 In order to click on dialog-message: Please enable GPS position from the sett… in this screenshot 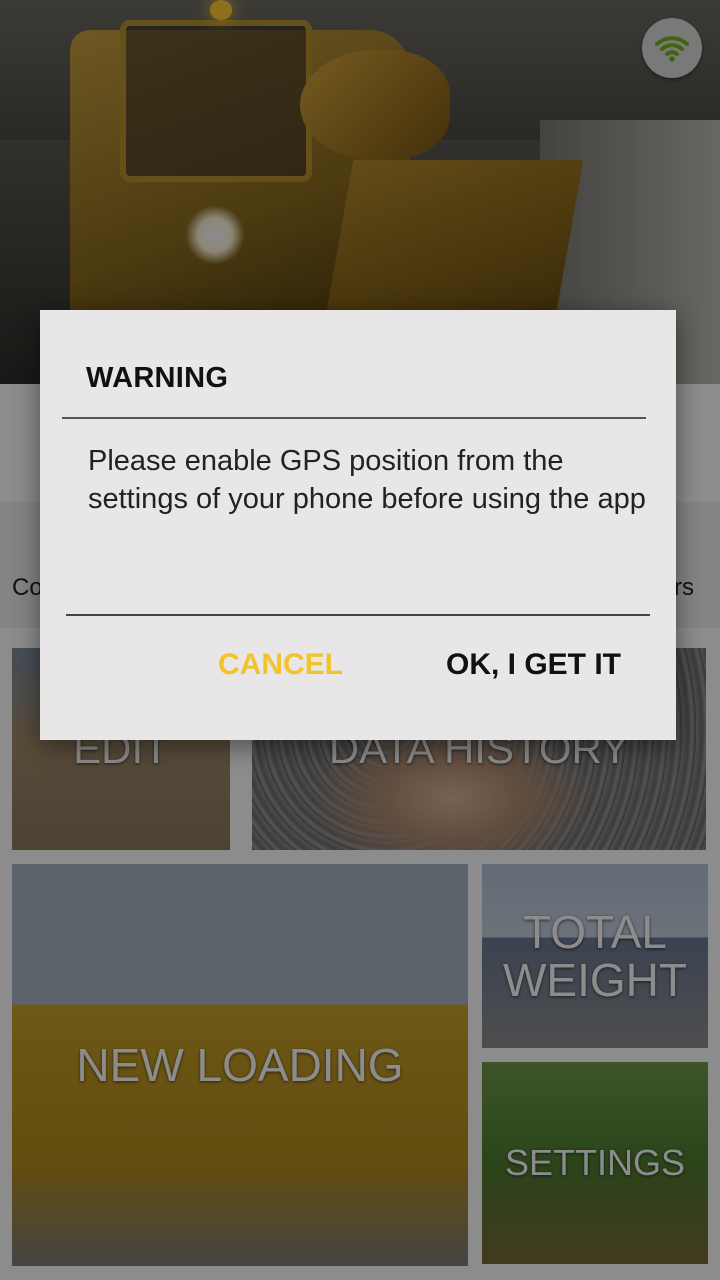, I will do `click(367, 480)`.